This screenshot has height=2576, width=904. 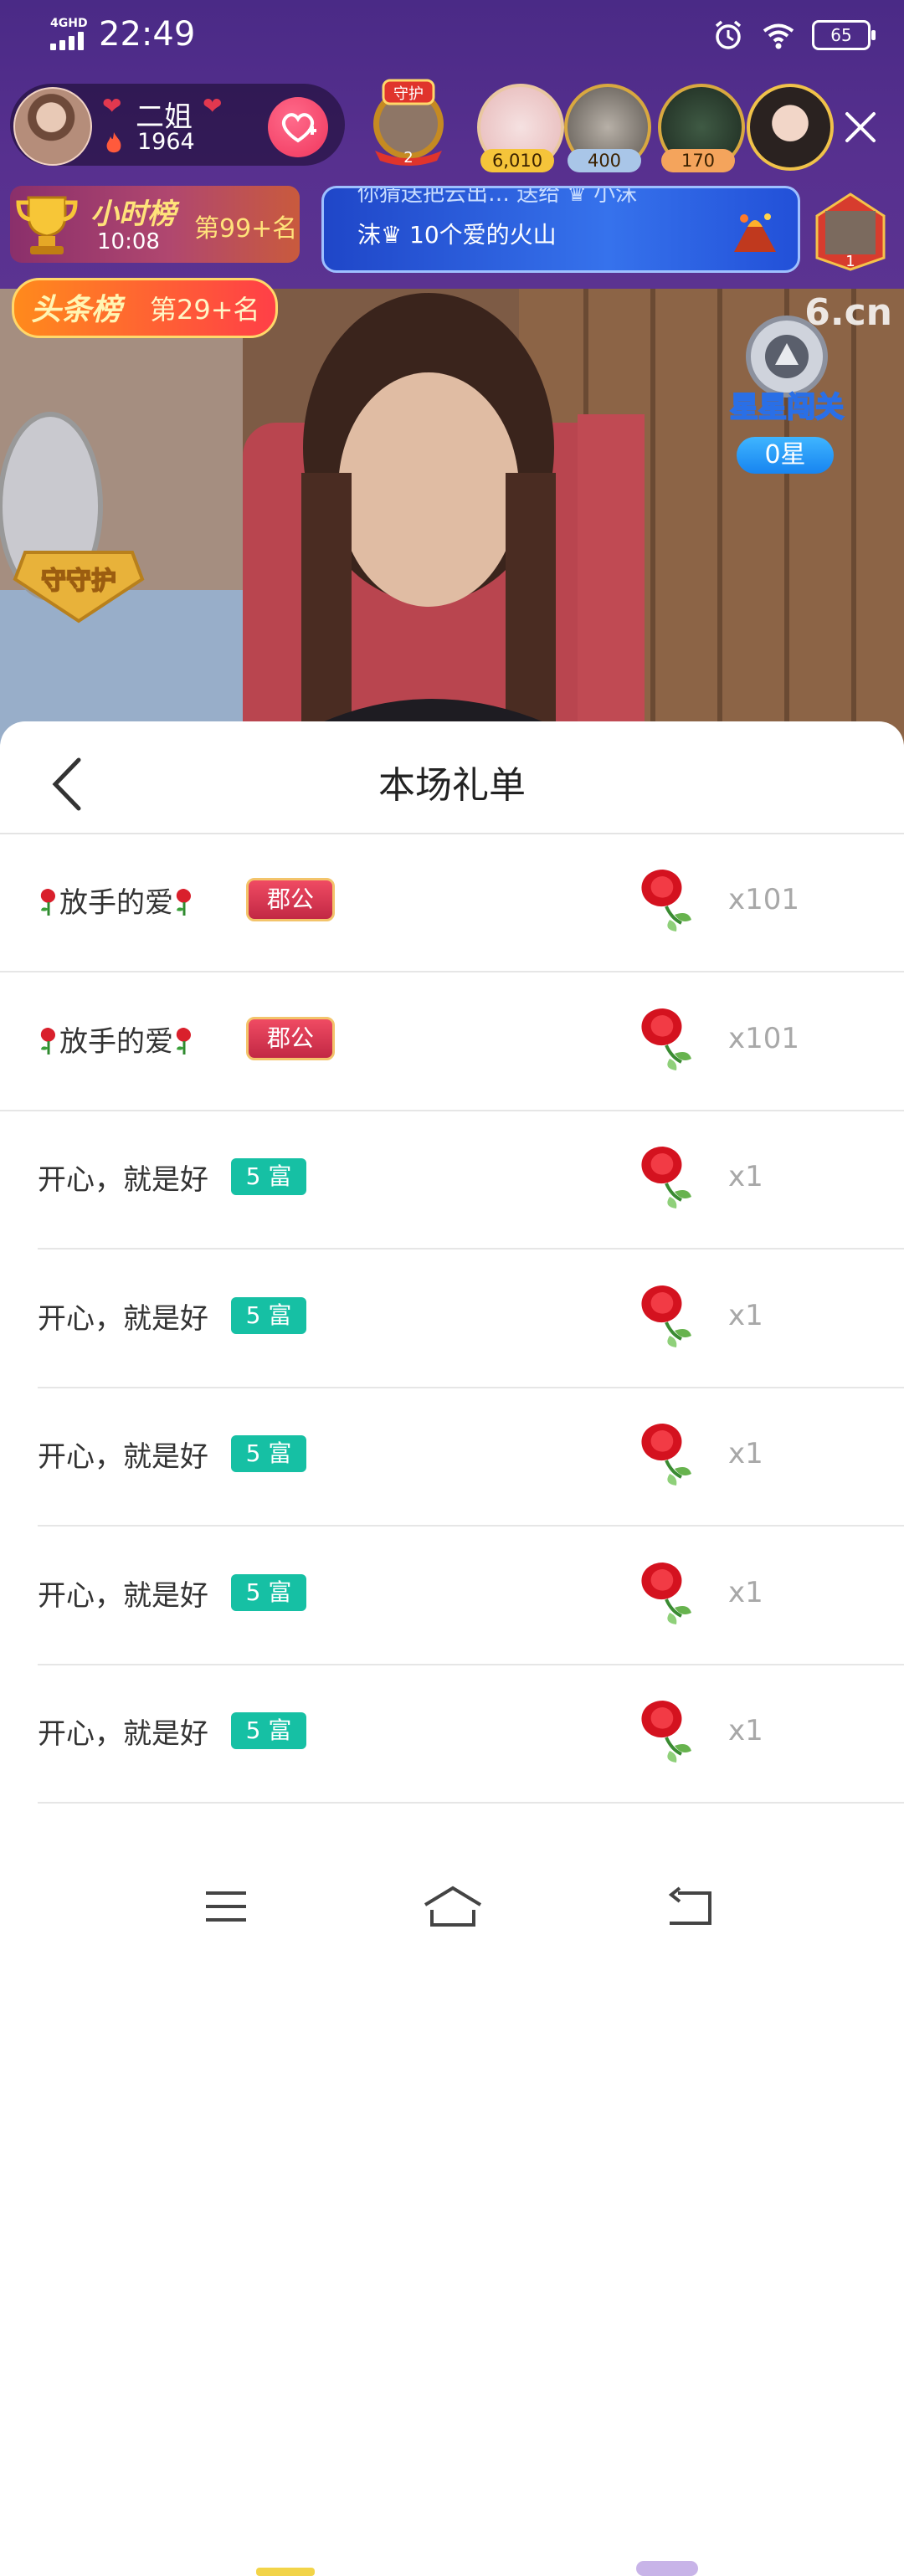 I want to click on hour-rank-position: 第99+名, so click(x=246, y=229).